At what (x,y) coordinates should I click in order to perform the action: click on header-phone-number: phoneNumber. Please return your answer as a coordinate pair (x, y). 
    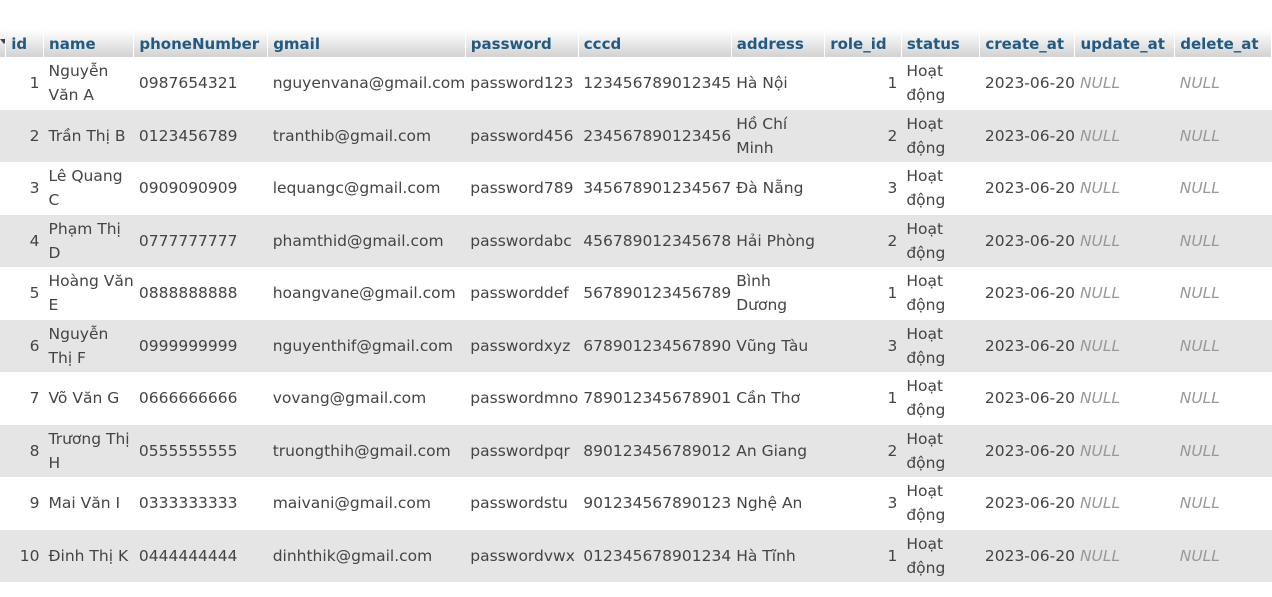
    Looking at the image, I should click on (201, 43).